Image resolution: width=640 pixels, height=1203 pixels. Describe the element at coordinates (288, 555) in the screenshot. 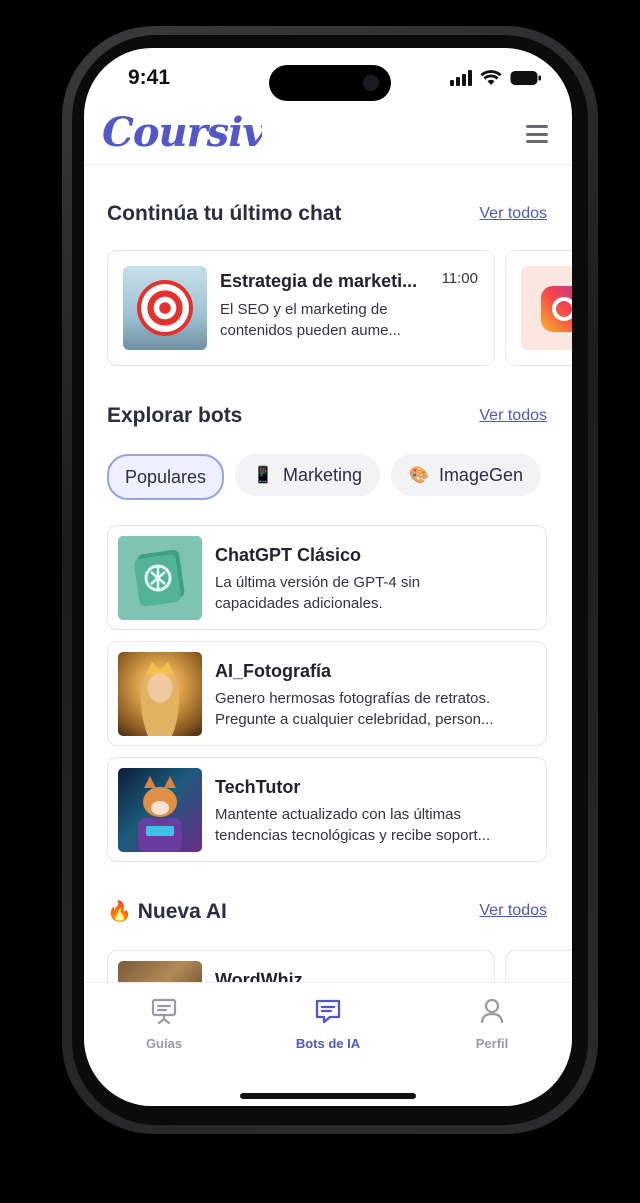

I see `bot-name: ChatGPT Clásico` at that location.